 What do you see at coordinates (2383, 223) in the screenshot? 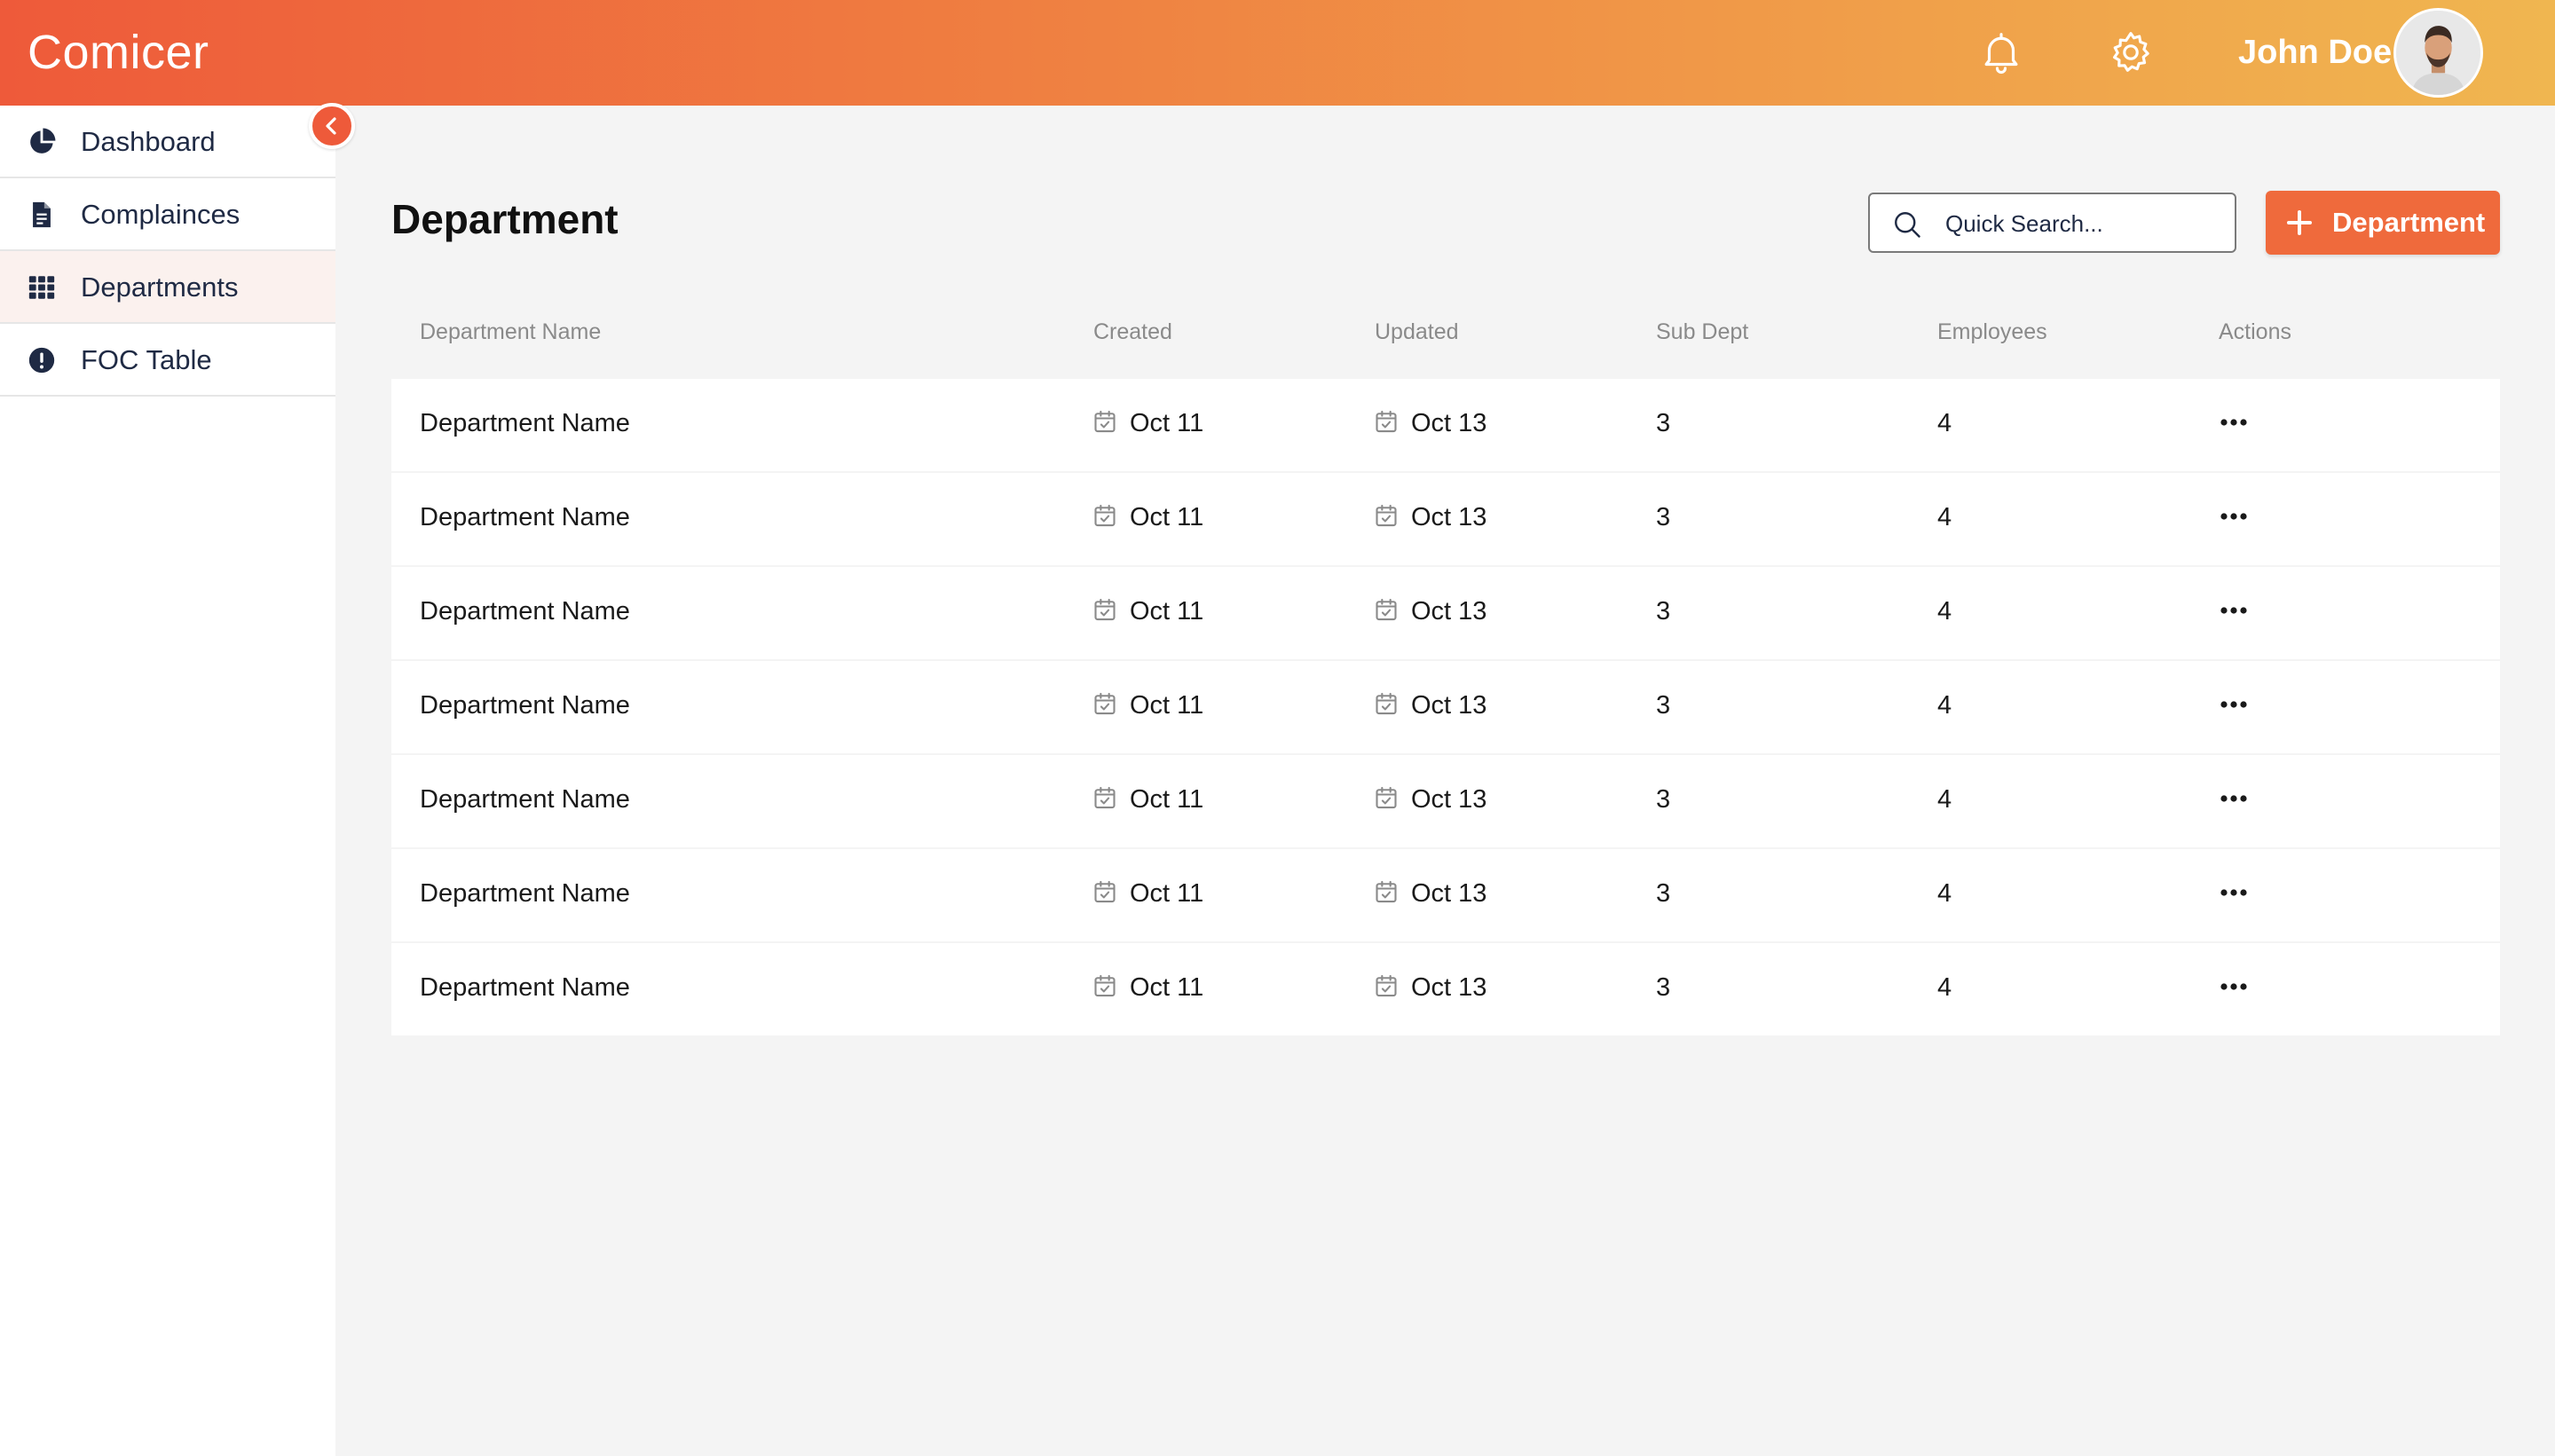
I see `add-department-button: Department` at bounding box center [2383, 223].